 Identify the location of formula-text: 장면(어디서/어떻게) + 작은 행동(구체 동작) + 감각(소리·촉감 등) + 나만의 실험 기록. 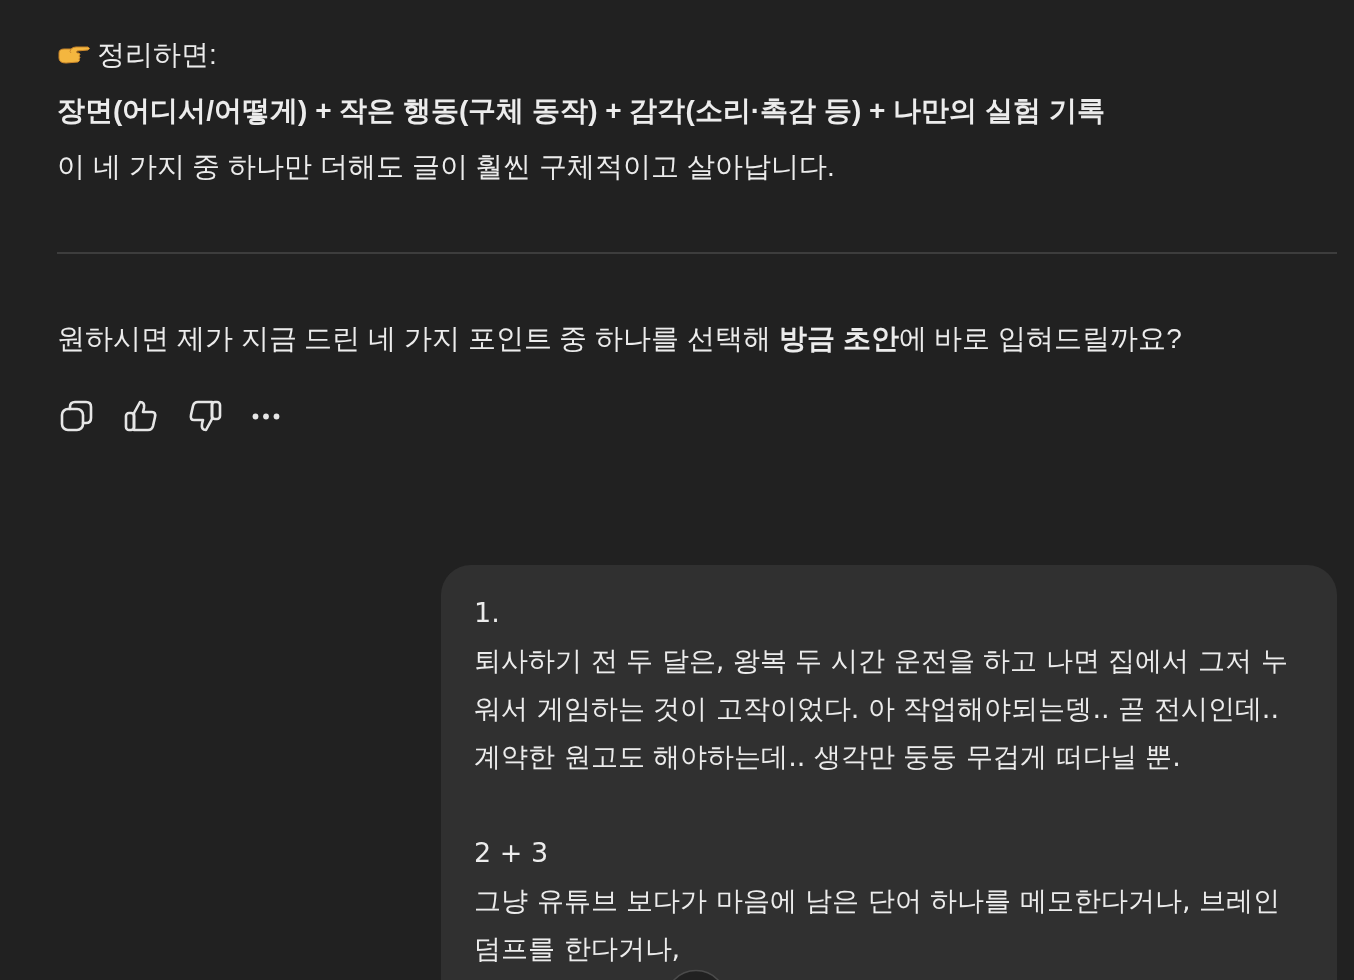
(581, 111).